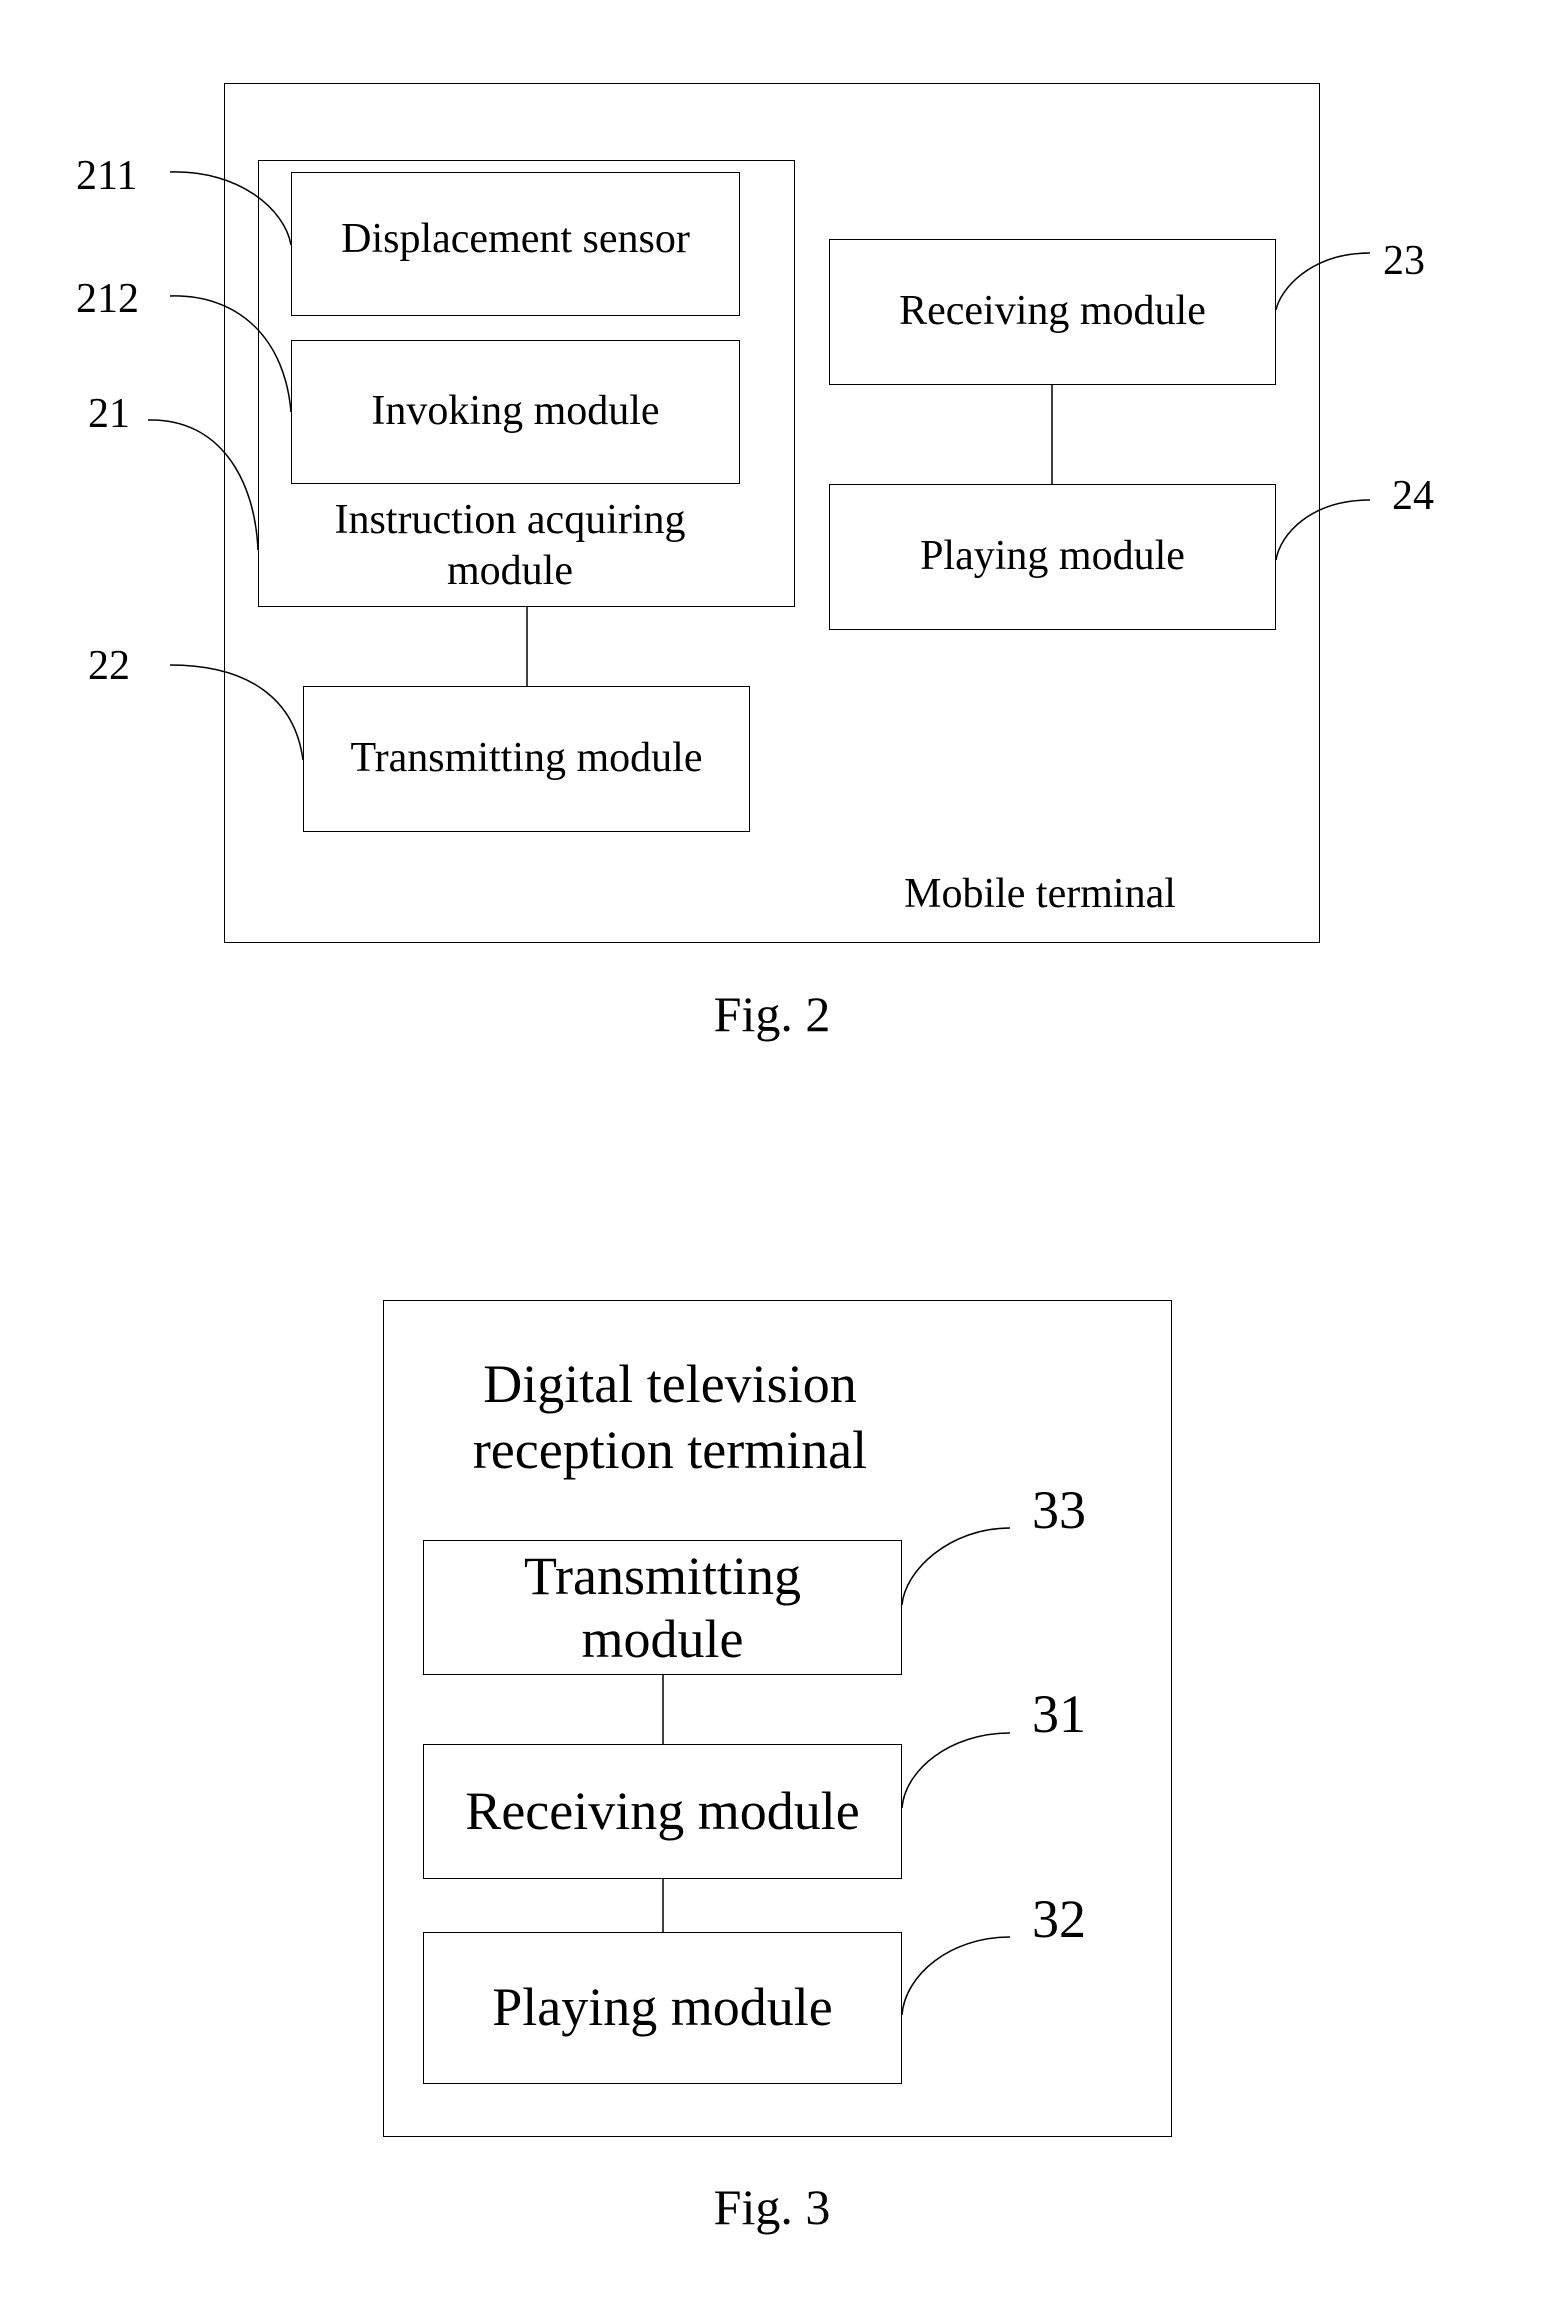  Describe the element at coordinates (1052, 556) in the screenshot. I see `playing-module-label: Playing module` at that location.